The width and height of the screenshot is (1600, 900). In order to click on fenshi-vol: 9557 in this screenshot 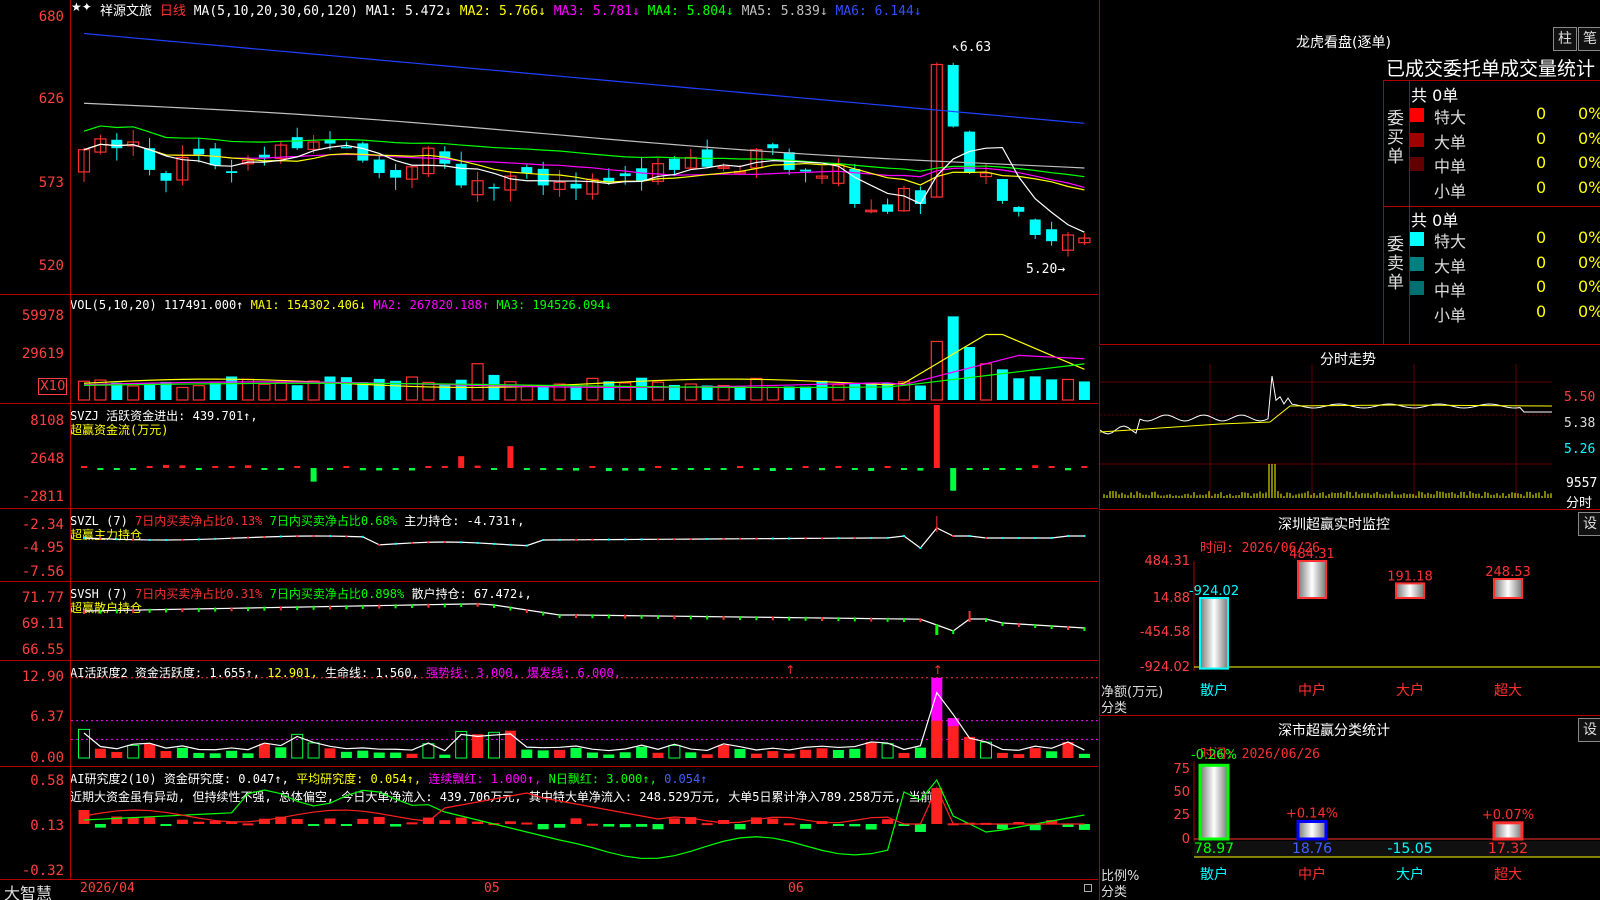, I will do `click(1582, 483)`.